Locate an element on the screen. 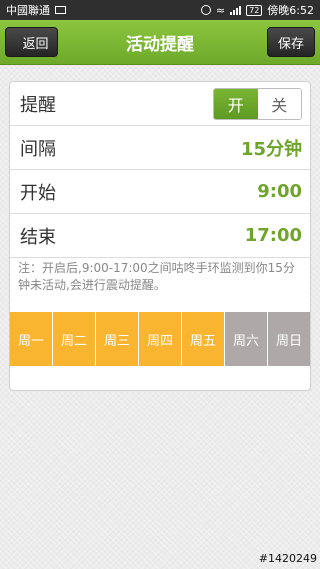  day-thursday: 周四 is located at coordinates (160, 339).